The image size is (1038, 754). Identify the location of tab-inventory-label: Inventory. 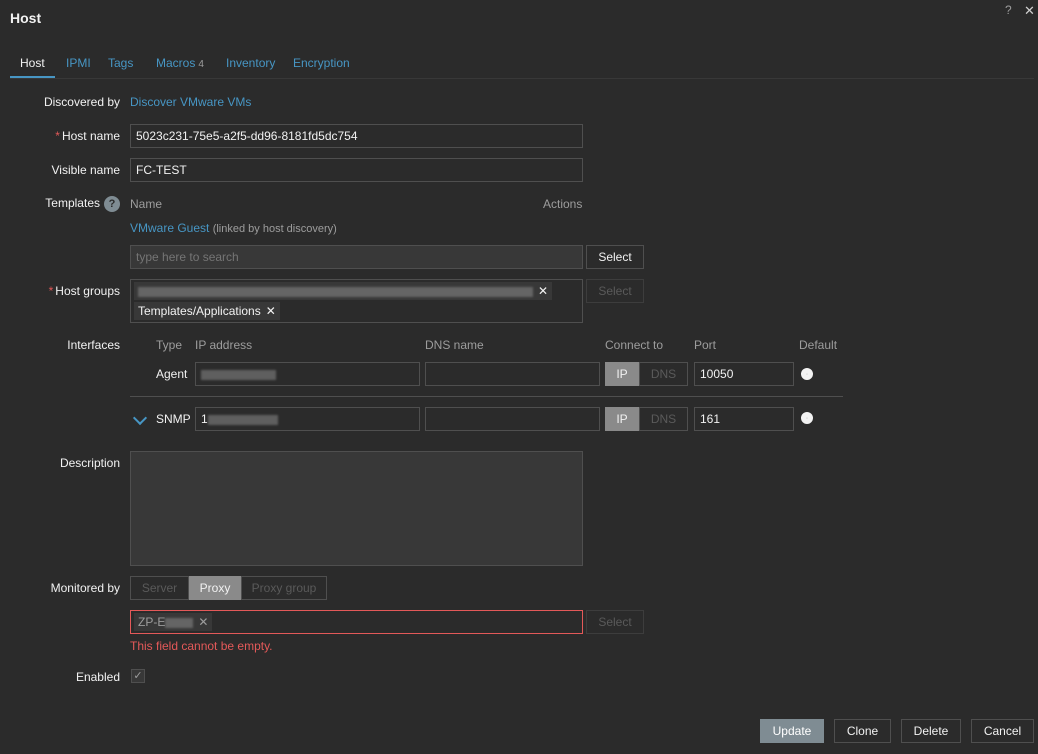
(251, 63).